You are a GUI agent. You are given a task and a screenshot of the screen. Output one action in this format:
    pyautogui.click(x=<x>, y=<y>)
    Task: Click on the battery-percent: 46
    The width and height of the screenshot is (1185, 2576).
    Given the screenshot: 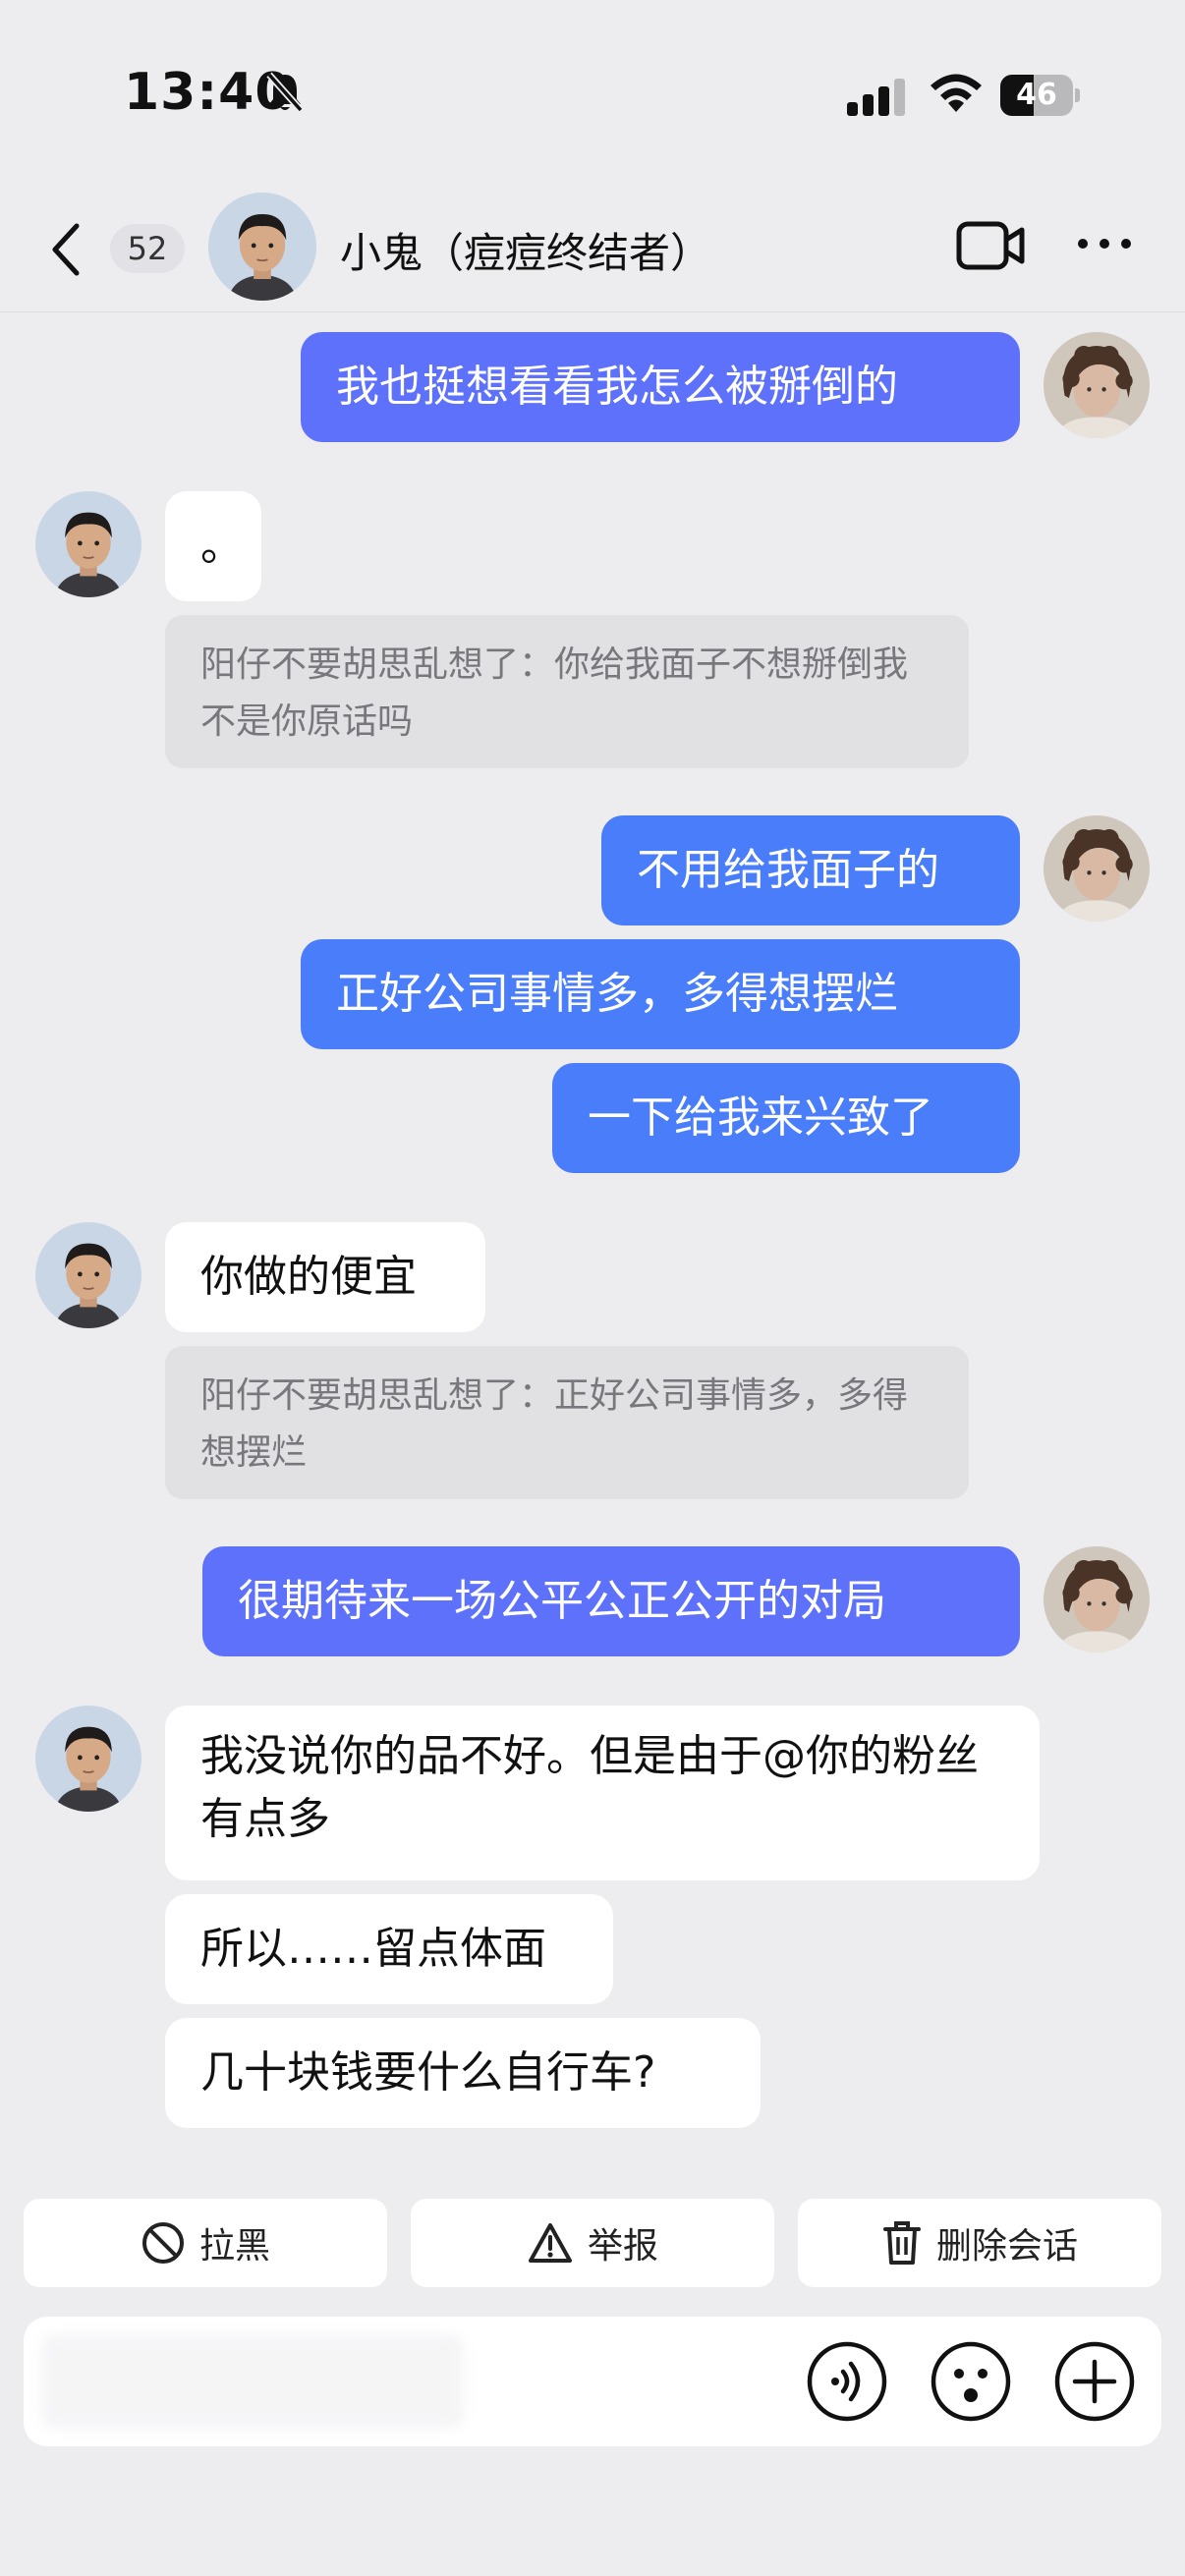 What is the action you would take?
    pyautogui.click(x=1037, y=95)
    